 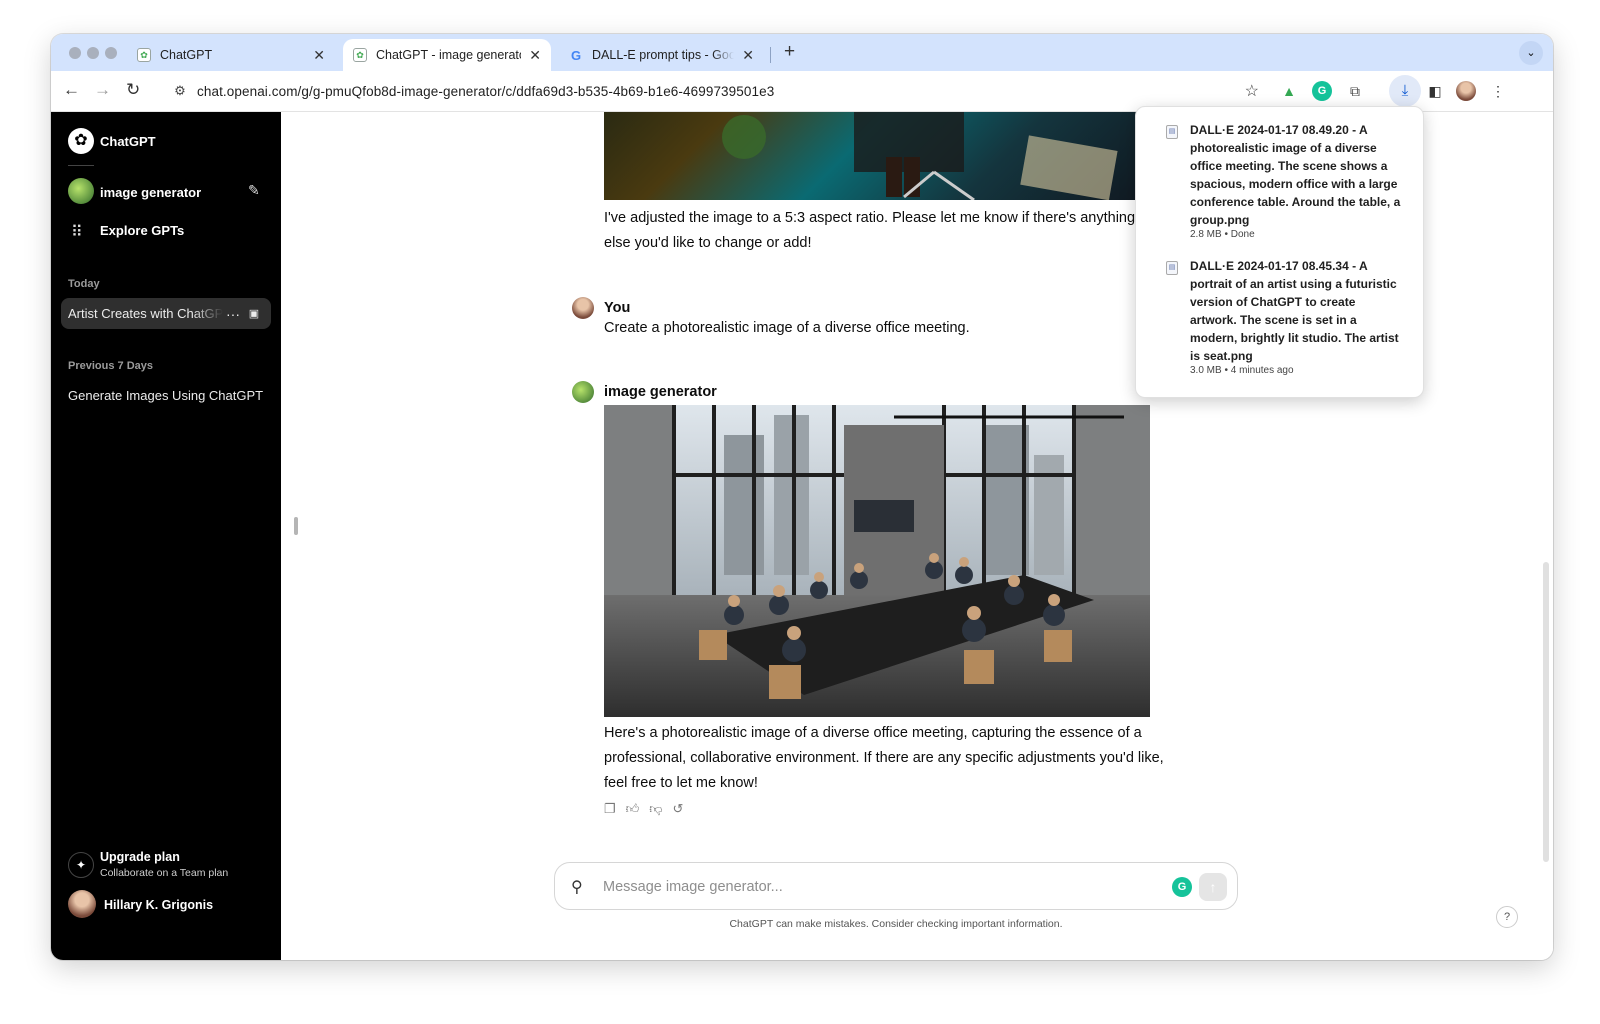 I want to click on tab-separator, so click(x=770, y=55).